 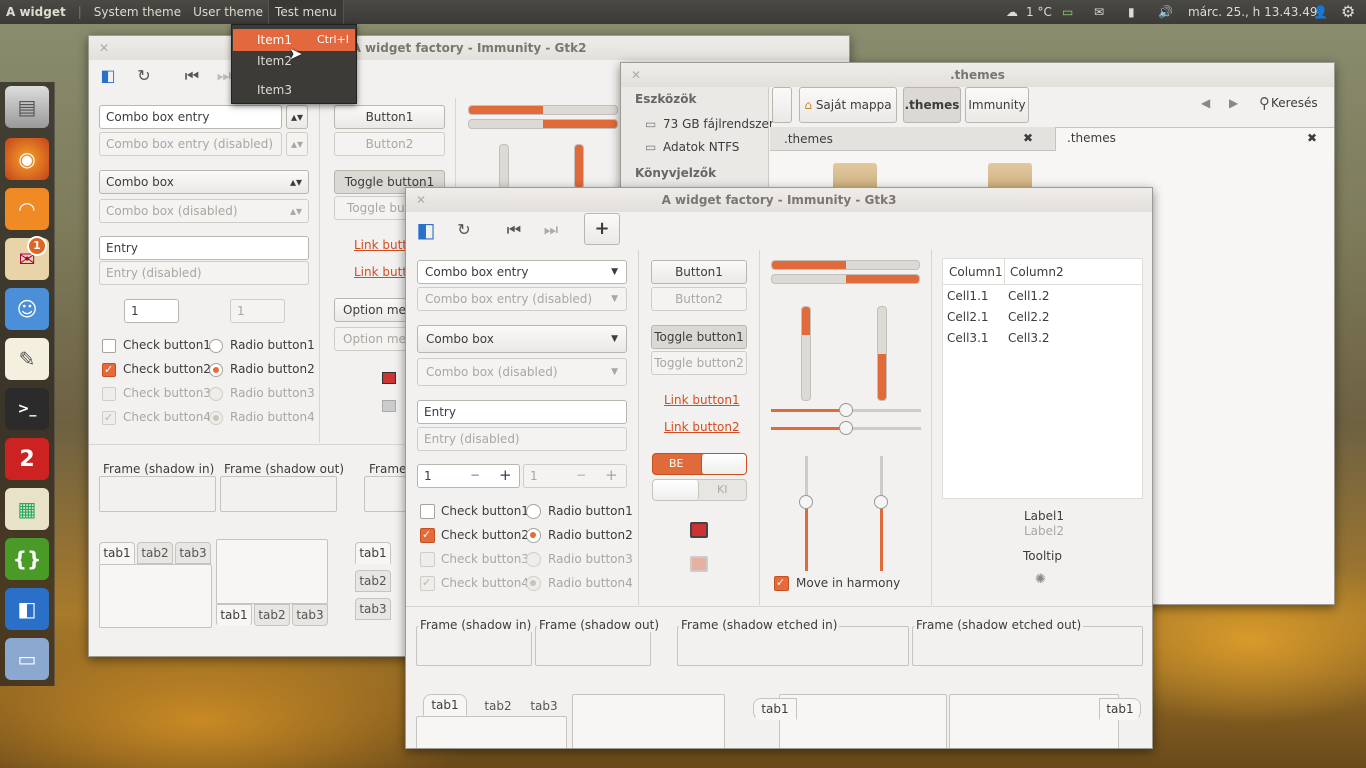 I want to click on back-toggle, so click(x=782, y=105).